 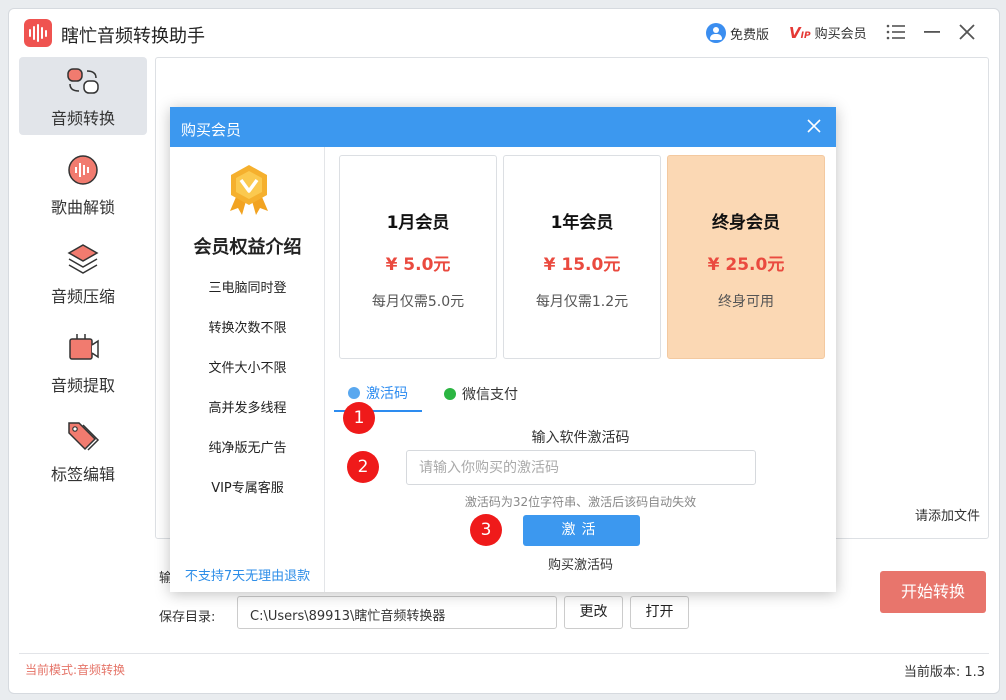 I want to click on user-icon, so click(x=716, y=33).